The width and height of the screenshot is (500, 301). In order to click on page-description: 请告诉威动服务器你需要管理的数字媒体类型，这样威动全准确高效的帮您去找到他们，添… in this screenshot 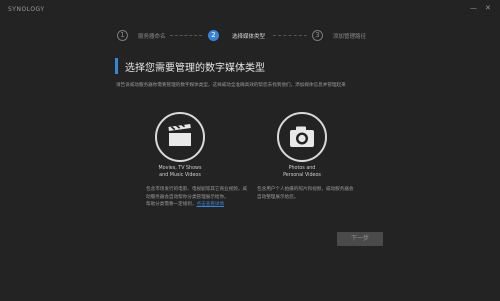, I will do `click(231, 85)`.